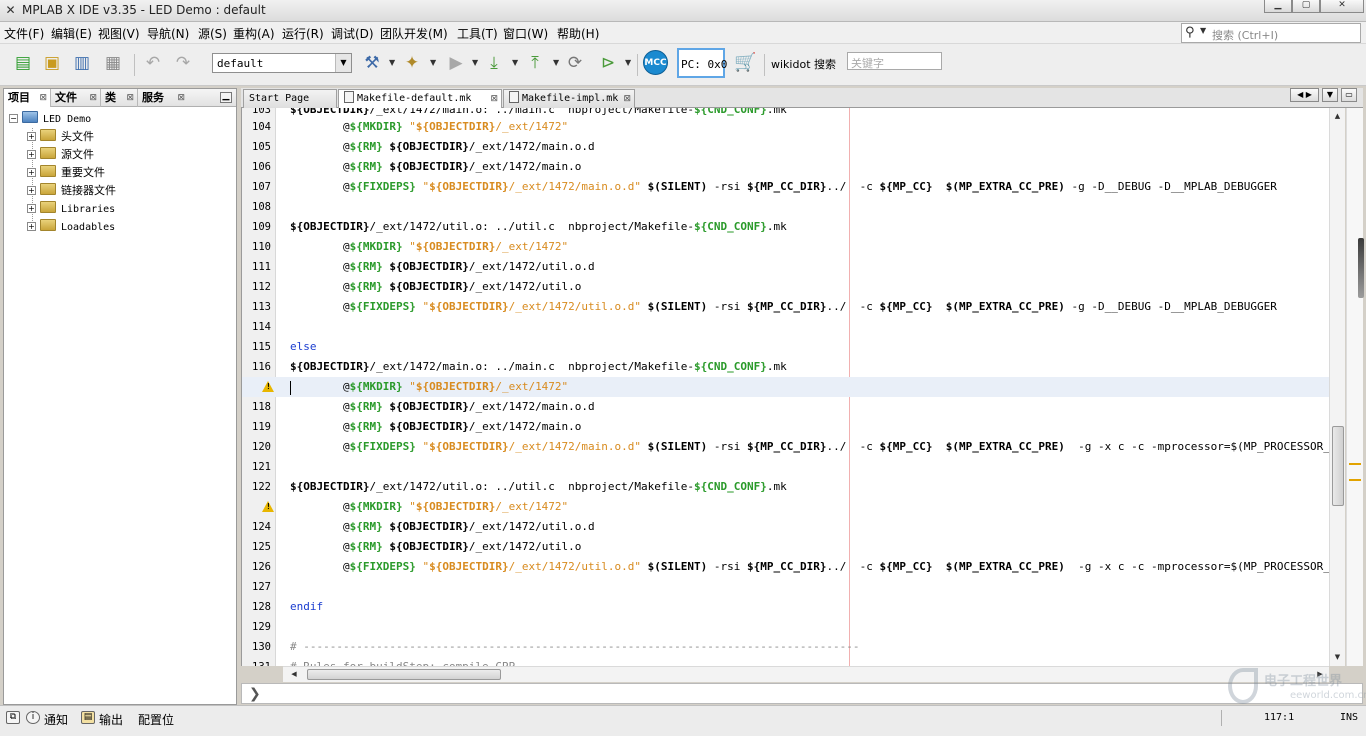 This screenshot has width=1366, height=736. Describe the element at coordinates (477, 33) in the screenshot. I see `menu-tools: 工具(T)` at that location.